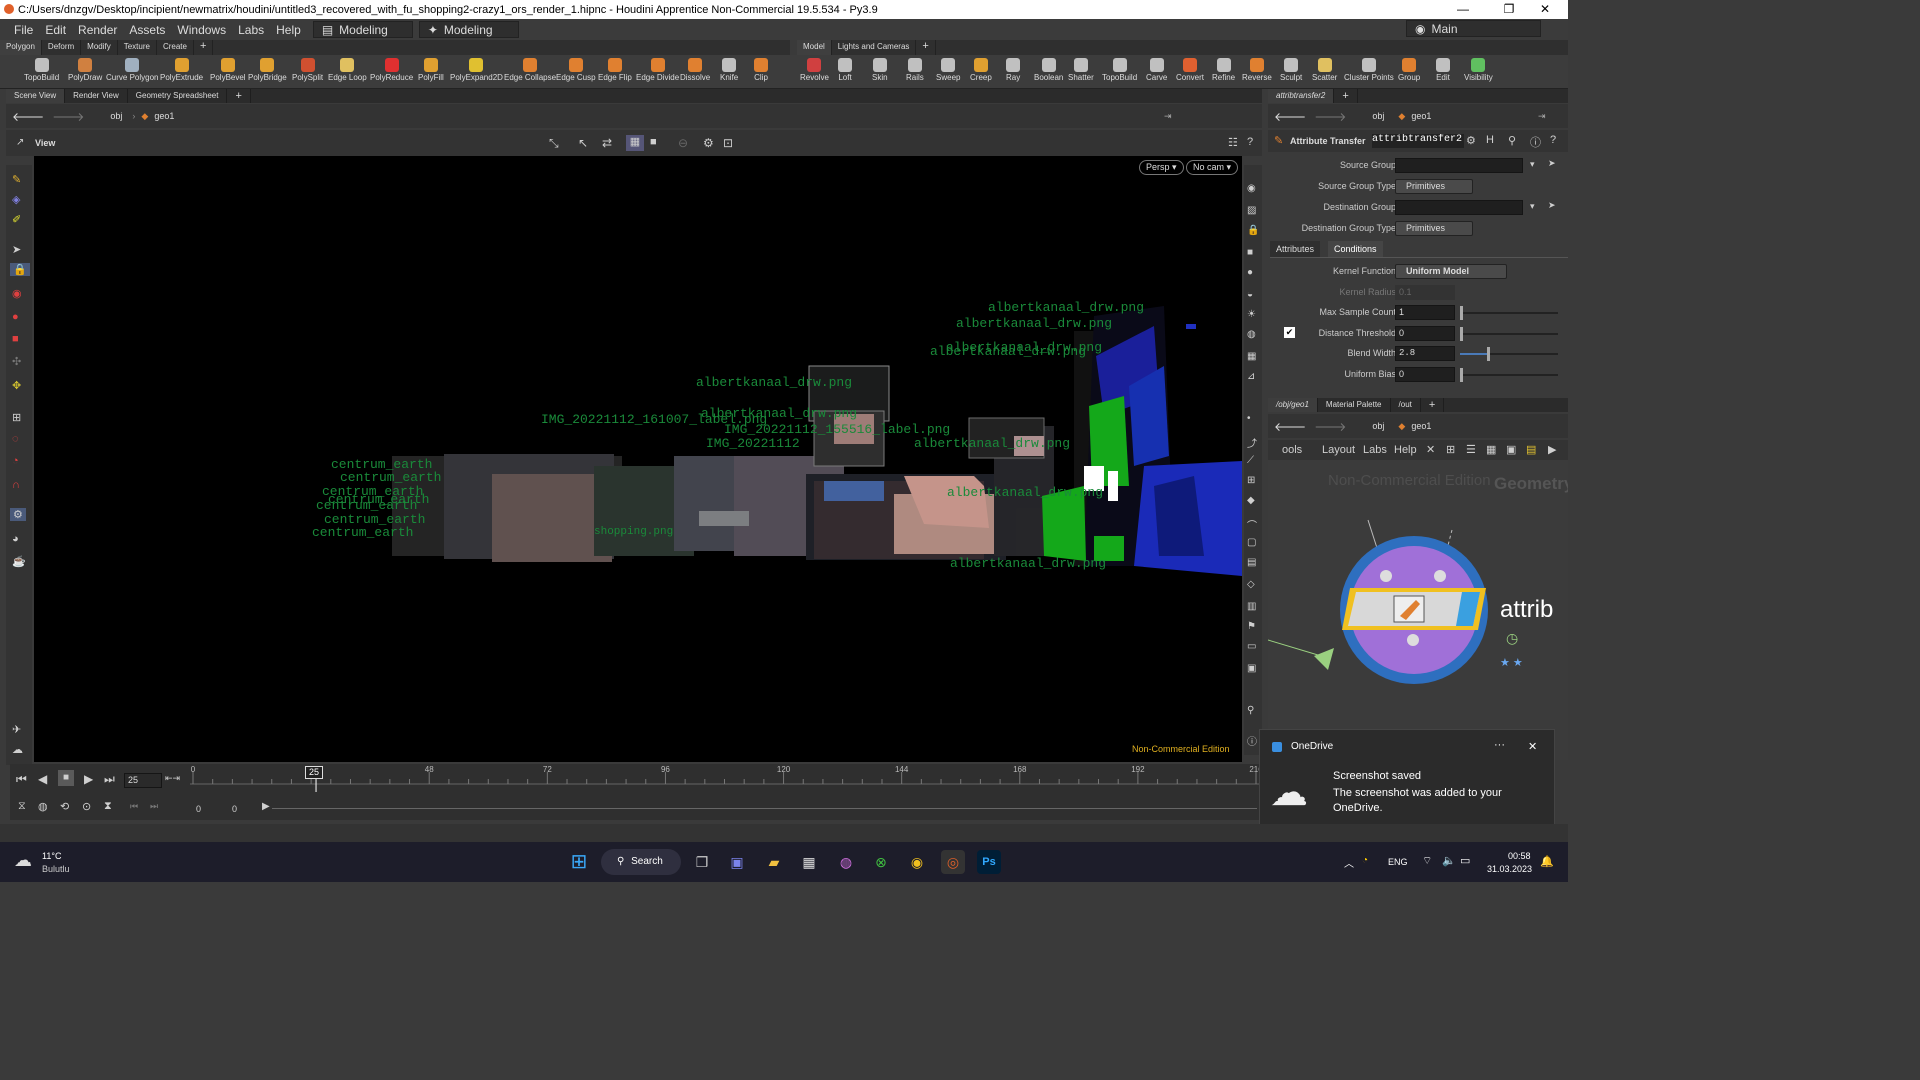 The width and height of the screenshot is (1920, 1080). Describe the element at coordinates (97, 30) in the screenshot. I see `menu-render: Render` at that location.